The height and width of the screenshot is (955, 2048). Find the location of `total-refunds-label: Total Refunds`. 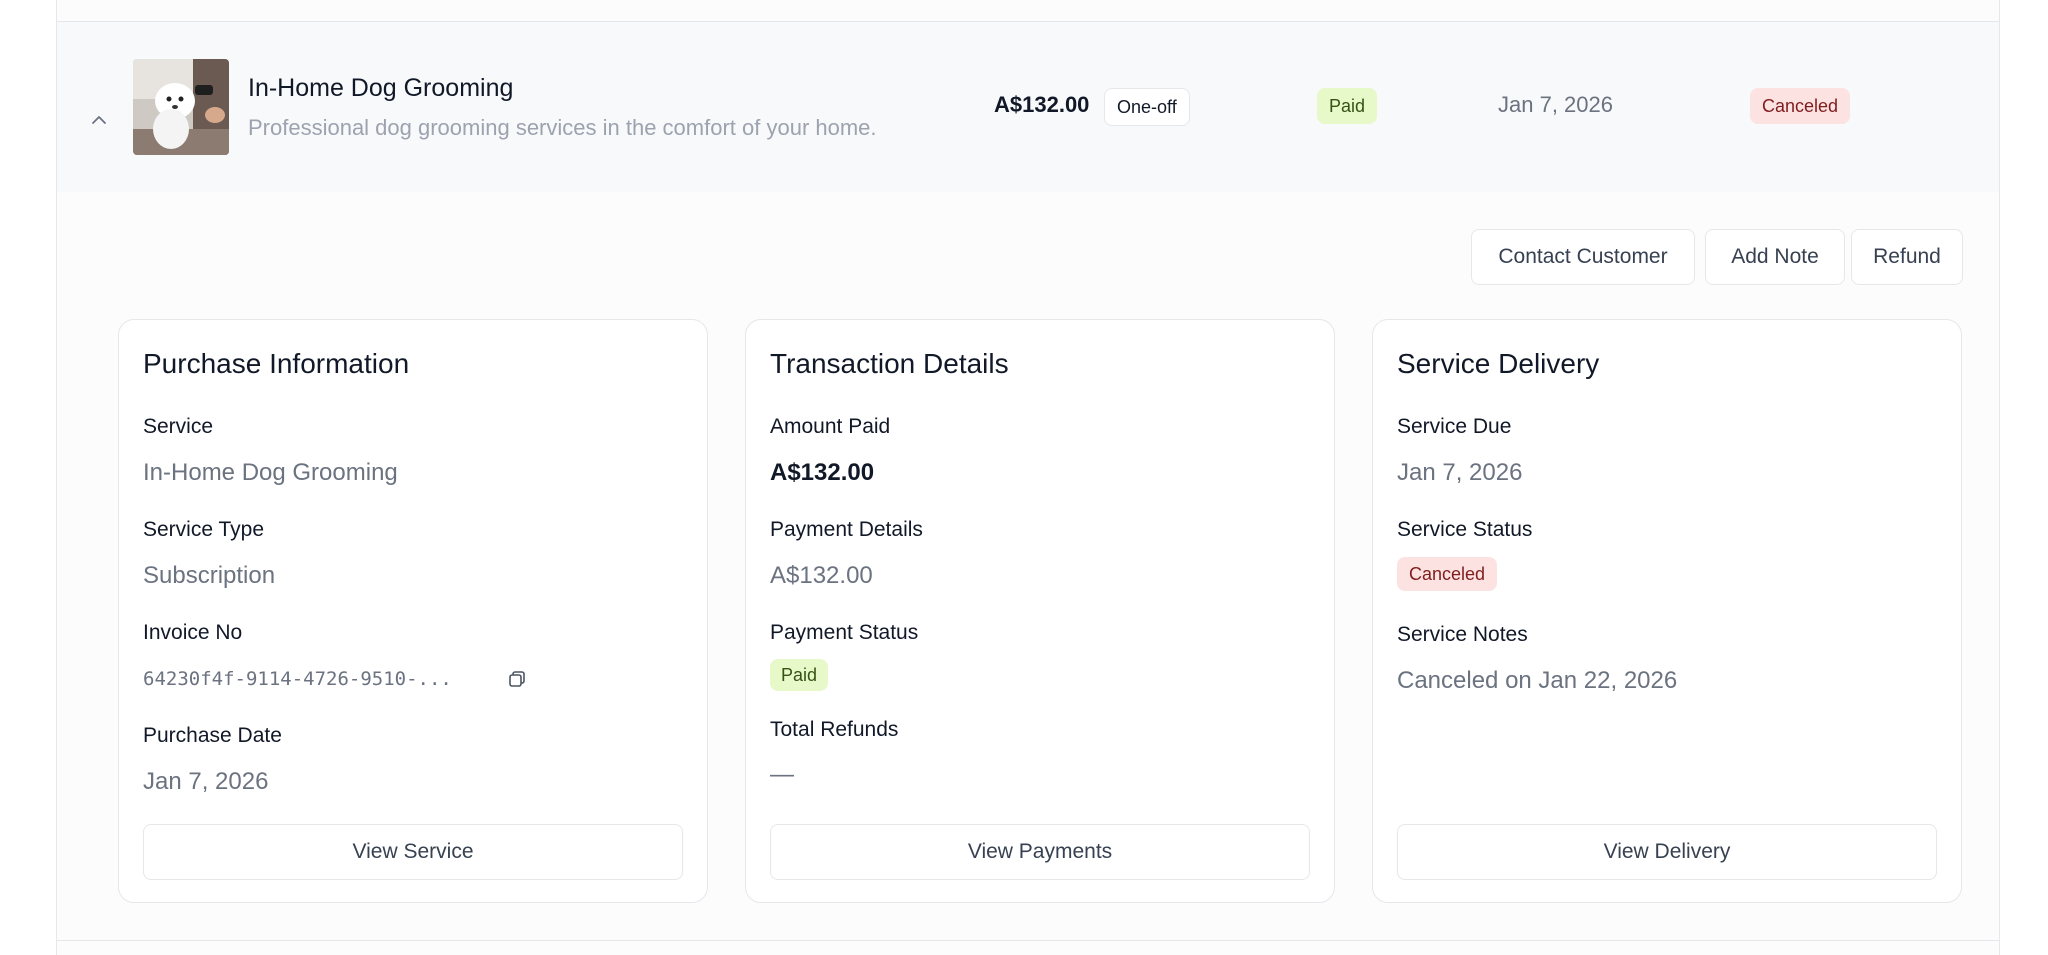

total-refunds-label: Total Refunds is located at coordinates (834, 729).